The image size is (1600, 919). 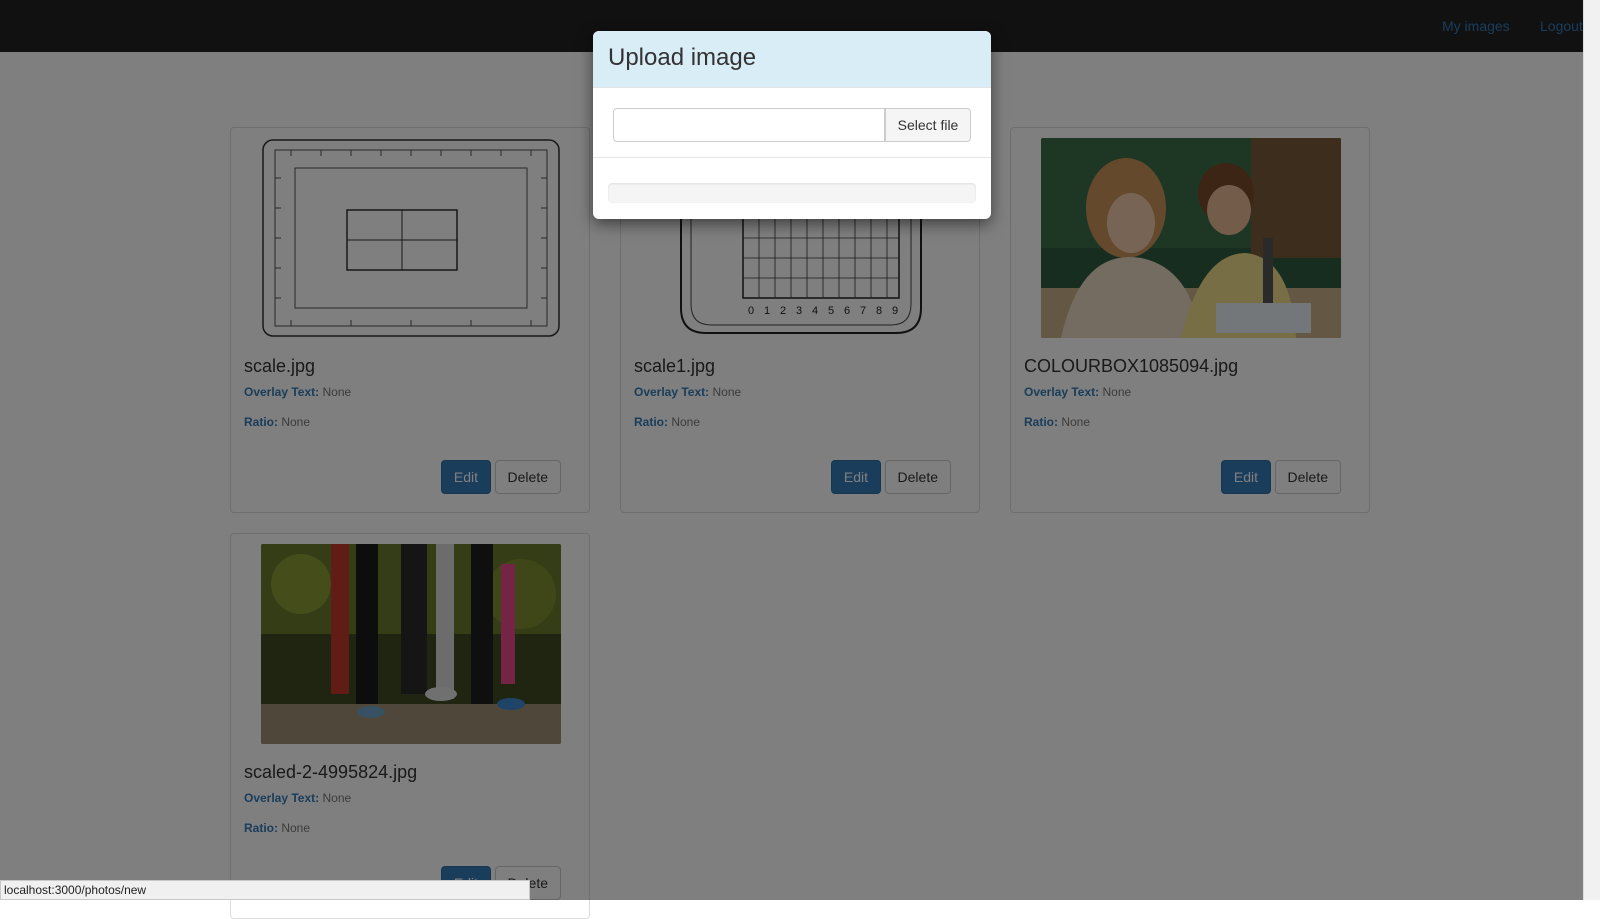 What do you see at coordinates (792, 59) in the screenshot?
I see `modal-header: Upload image` at bounding box center [792, 59].